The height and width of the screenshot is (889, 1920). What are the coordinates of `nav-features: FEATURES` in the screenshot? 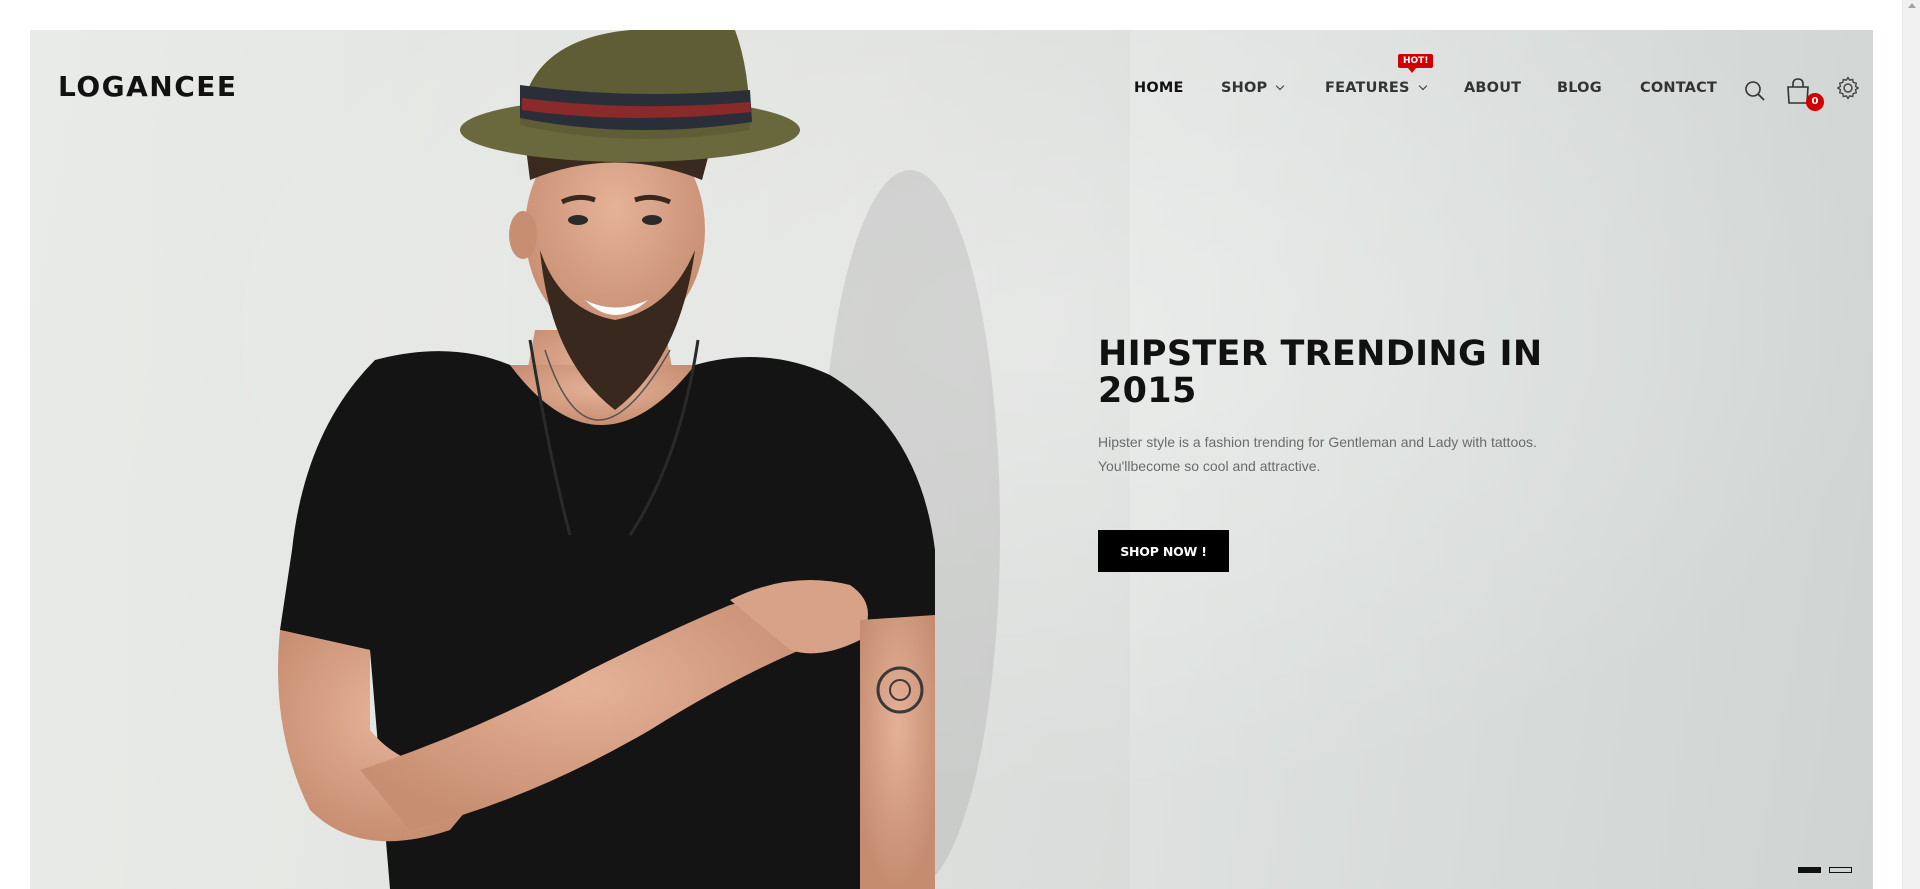 It's located at (1376, 88).